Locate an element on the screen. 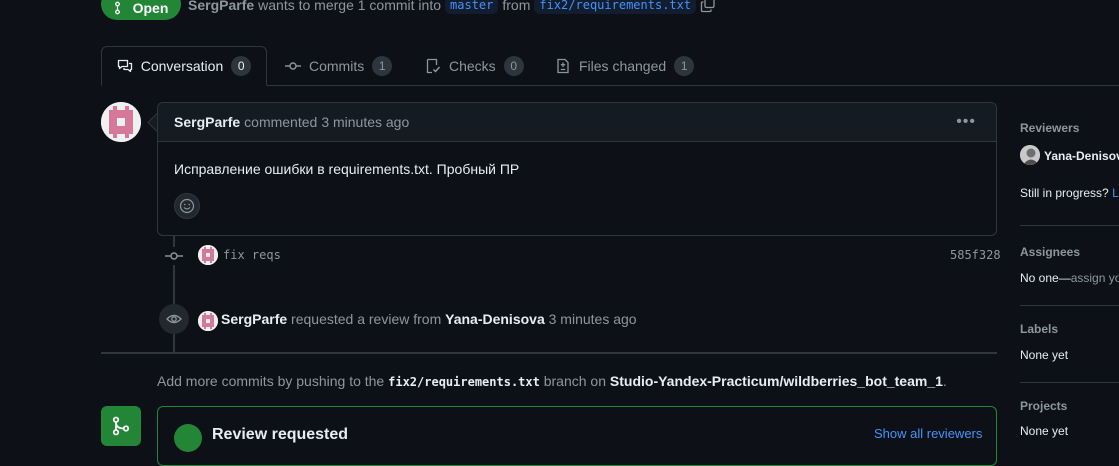 This screenshot has height=466, width=1119. tab-conversation-label: Conversation is located at coordinates (182, 66).